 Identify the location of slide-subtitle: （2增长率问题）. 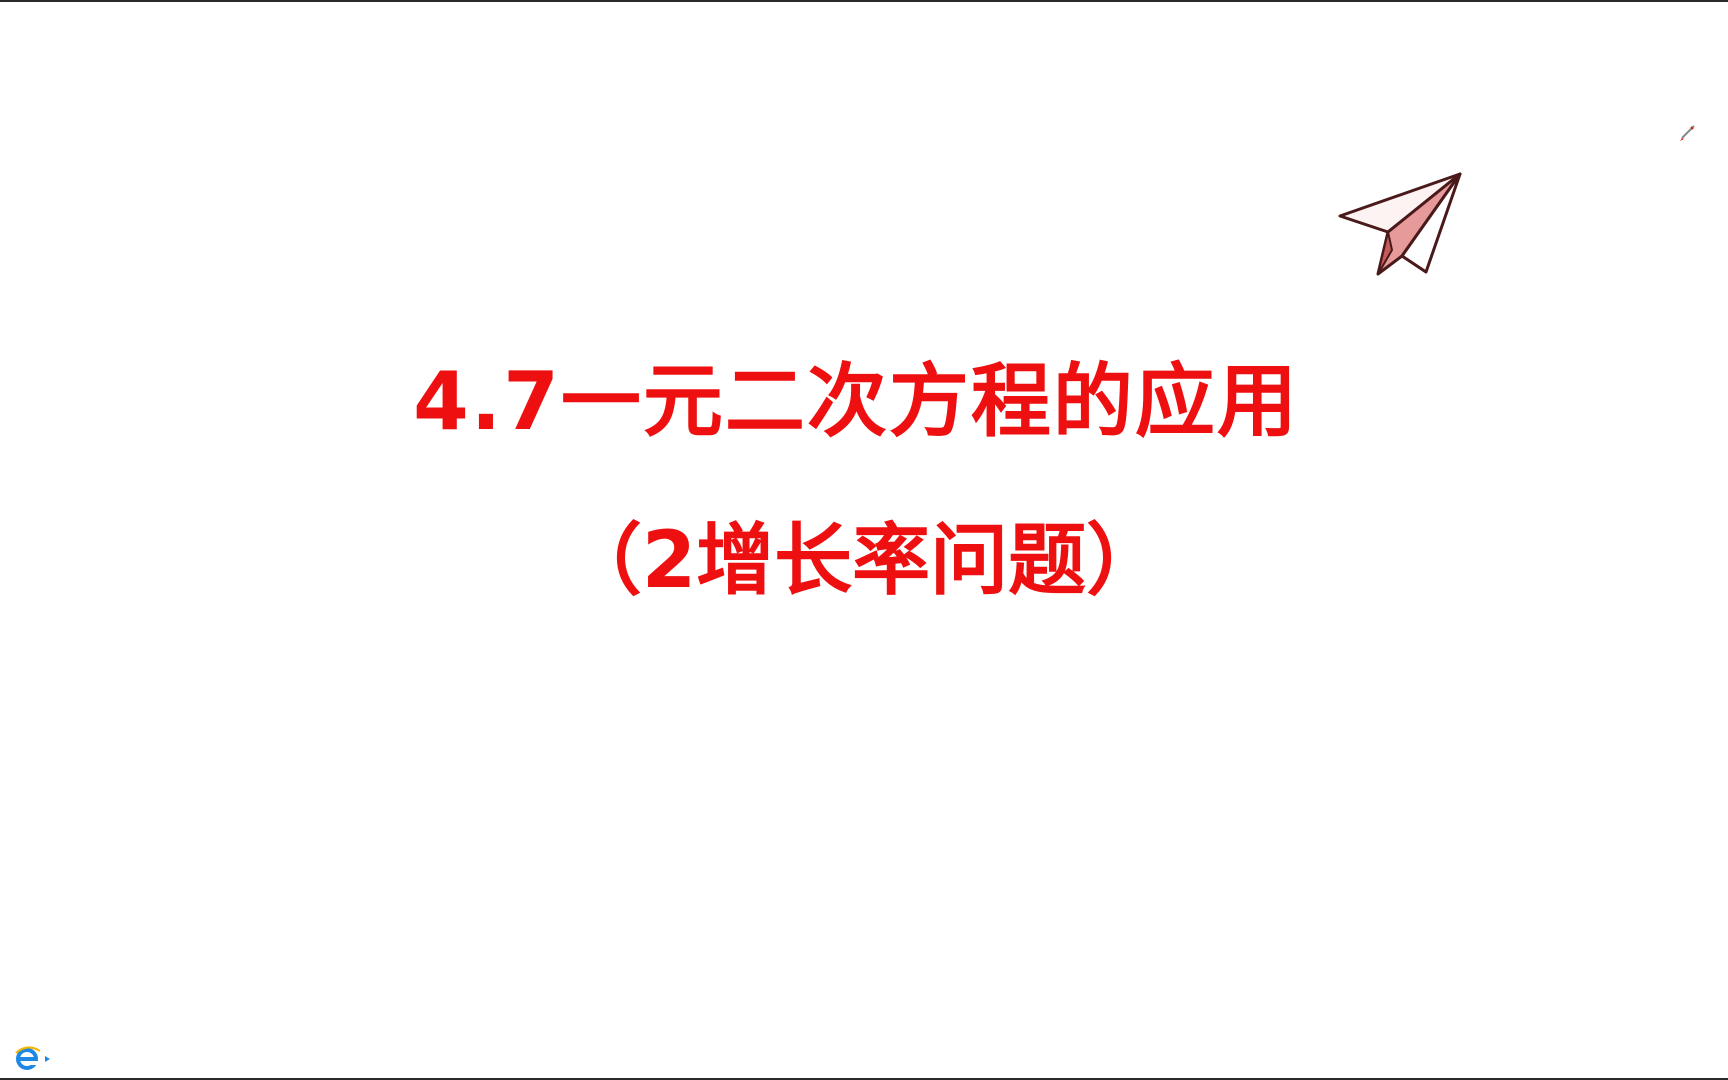
(864, 561).